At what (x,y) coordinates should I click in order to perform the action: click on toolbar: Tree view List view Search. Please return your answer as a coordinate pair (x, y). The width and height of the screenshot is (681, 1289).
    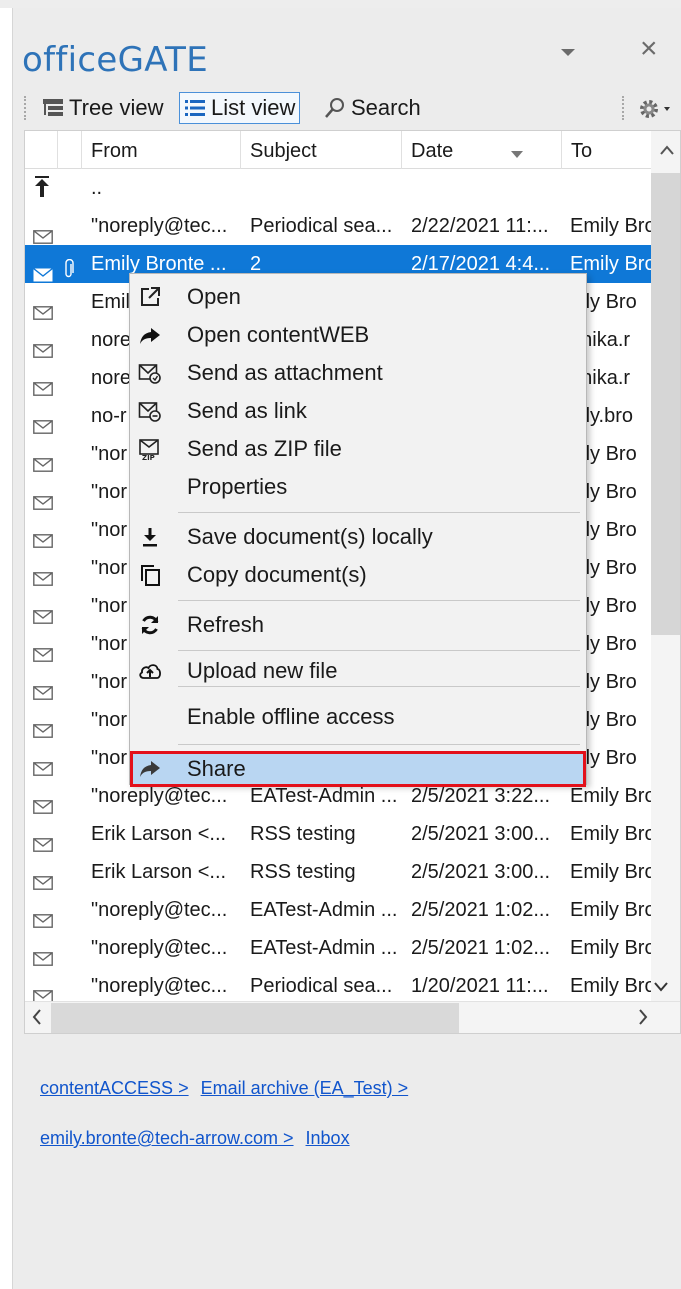
    Looking at the image, I should click on (352, 108).